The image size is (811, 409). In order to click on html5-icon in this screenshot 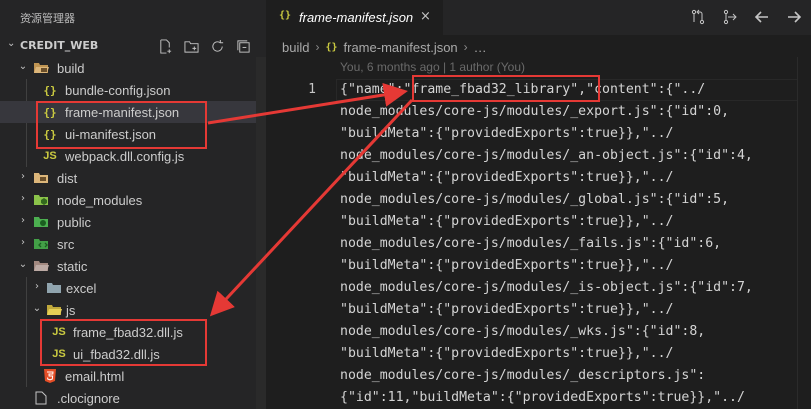, I will do `click(50, 376)`.